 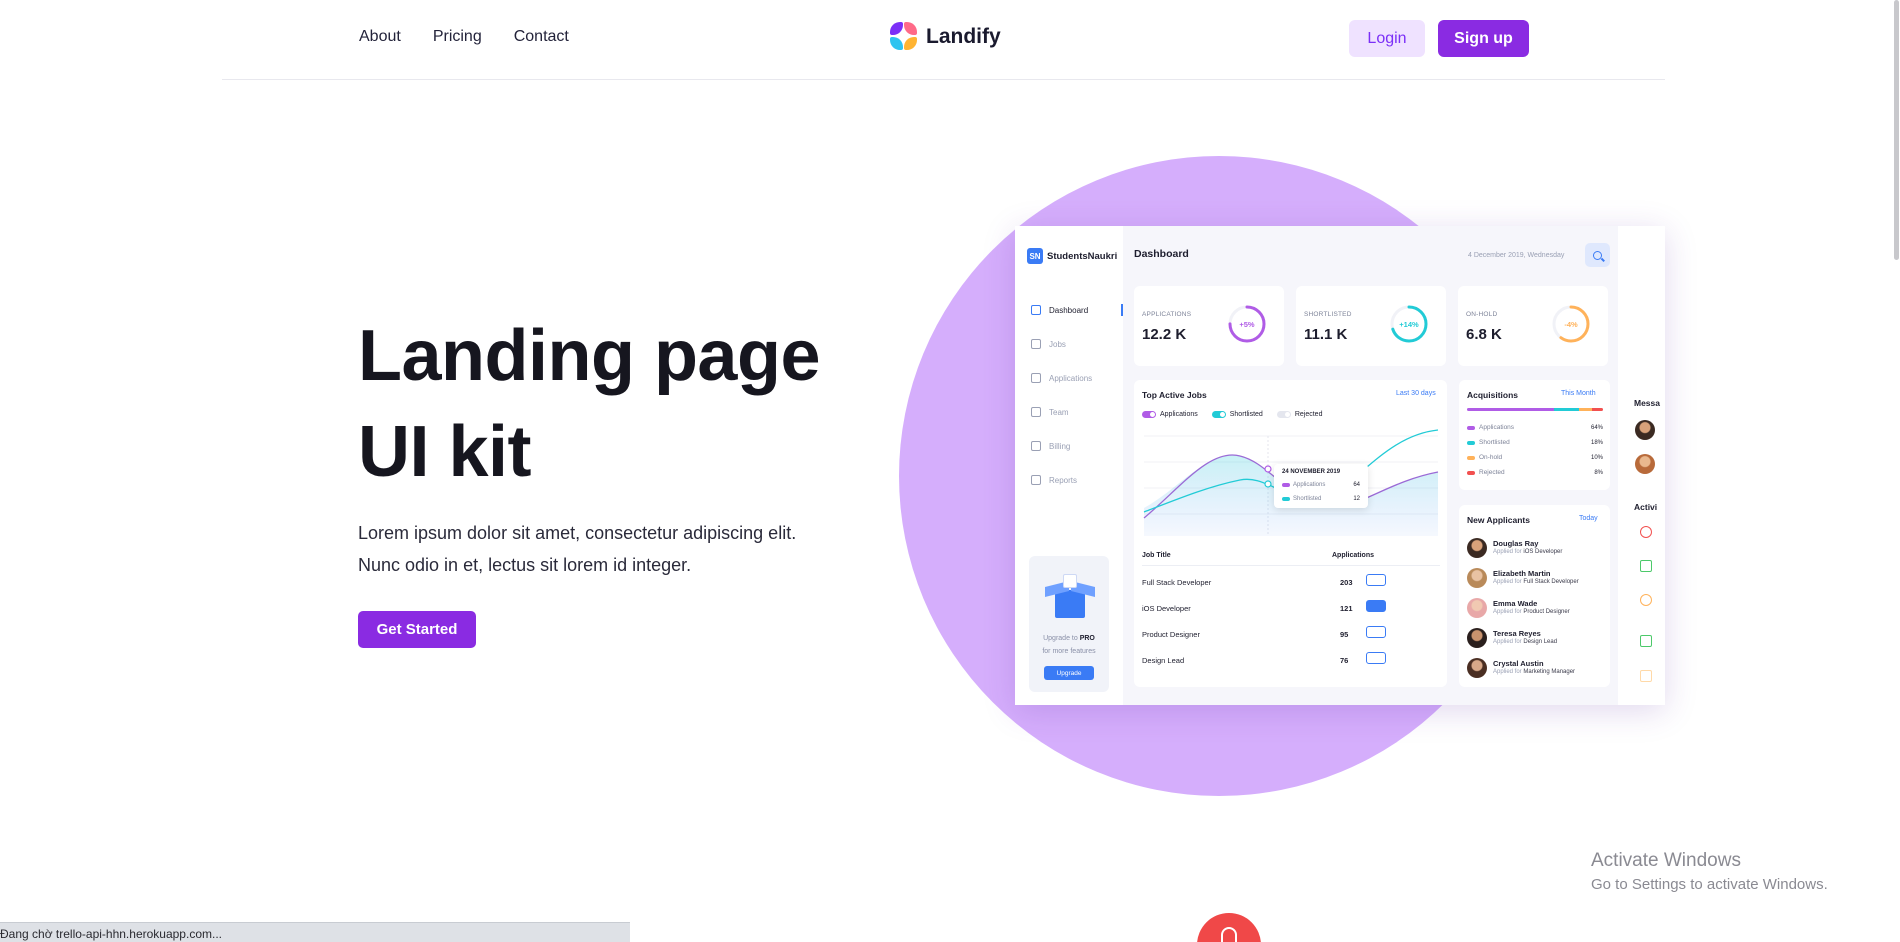 I want to click on table-row: Design Lead 76, so click(x=1291, y=661).